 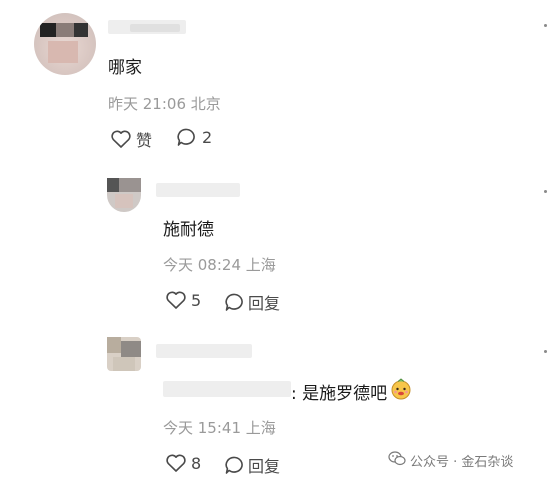 I want to click on reply-text: : 是施罗德吧, so click(x=339, y=394).